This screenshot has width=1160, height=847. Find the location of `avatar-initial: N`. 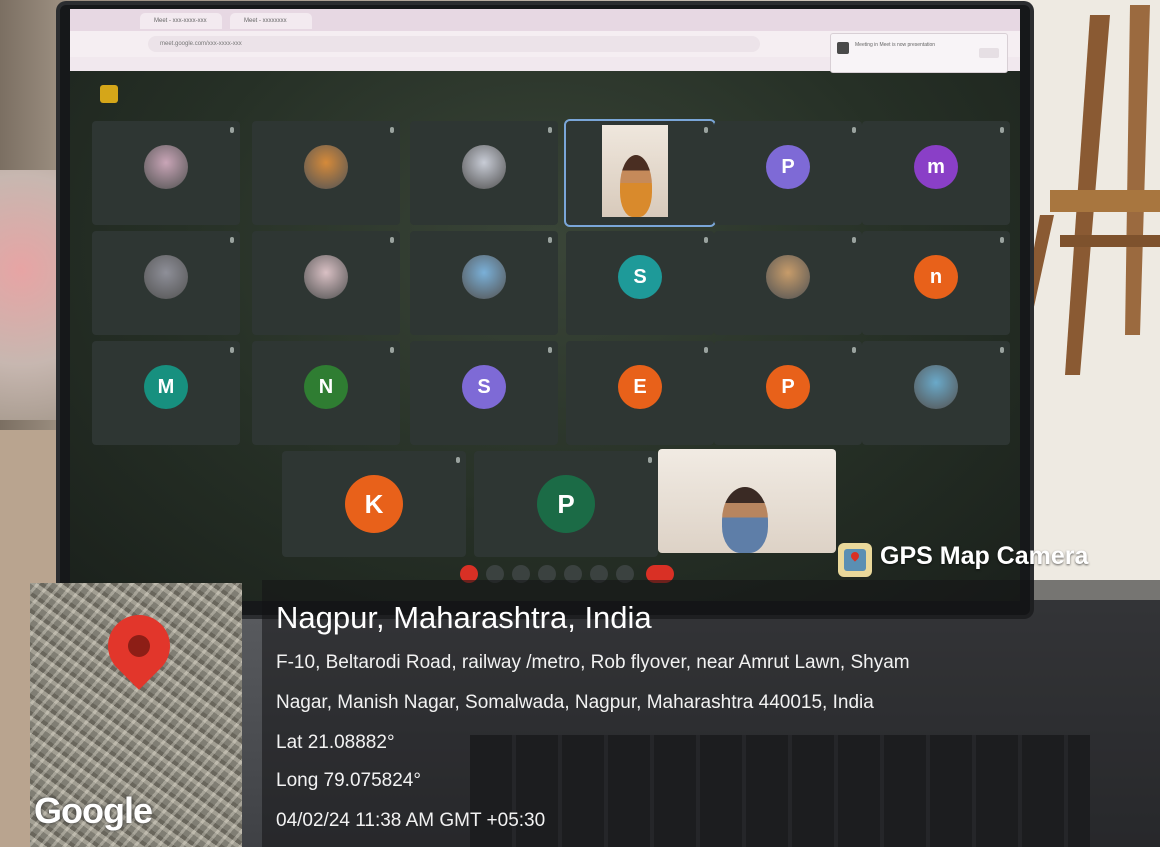

avatar-initial: N is located at coordinates (326, 387).